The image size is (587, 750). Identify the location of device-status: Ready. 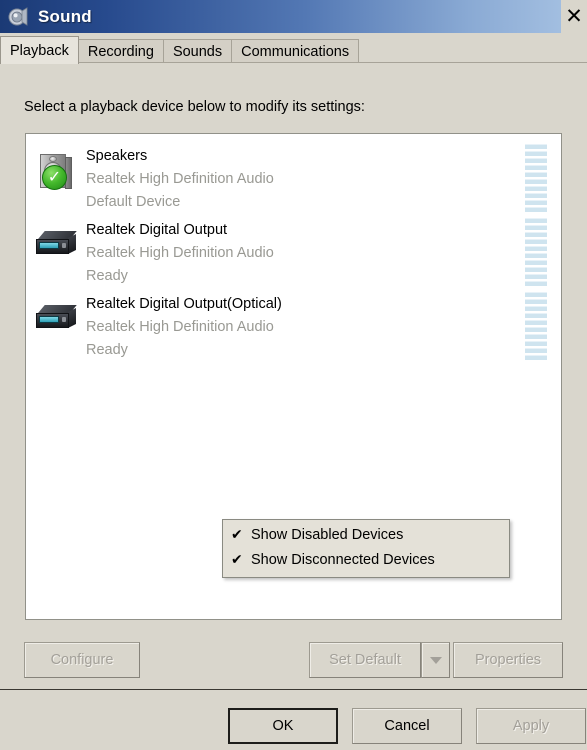
(107, 350).